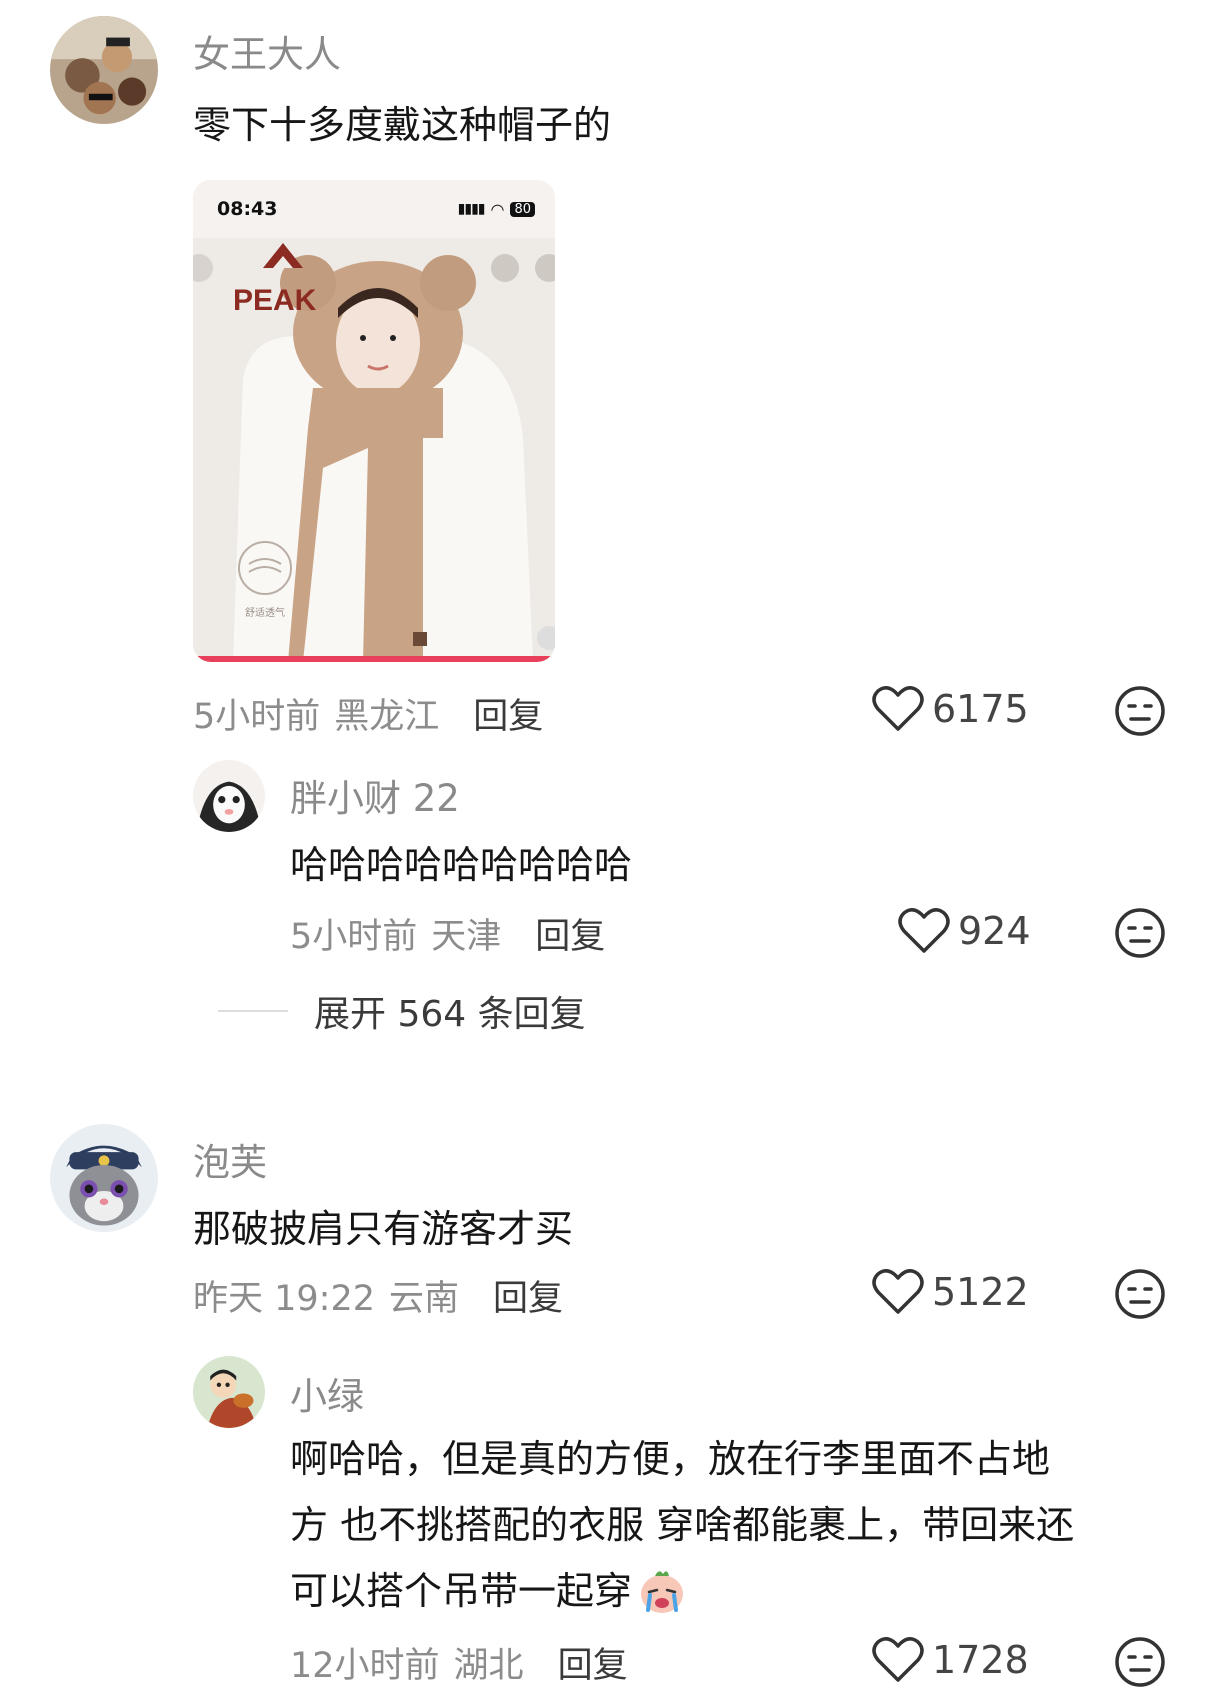  I want to click on reply-text-line-last: 可以搭个吊带一起穿, so click(740, 1591).